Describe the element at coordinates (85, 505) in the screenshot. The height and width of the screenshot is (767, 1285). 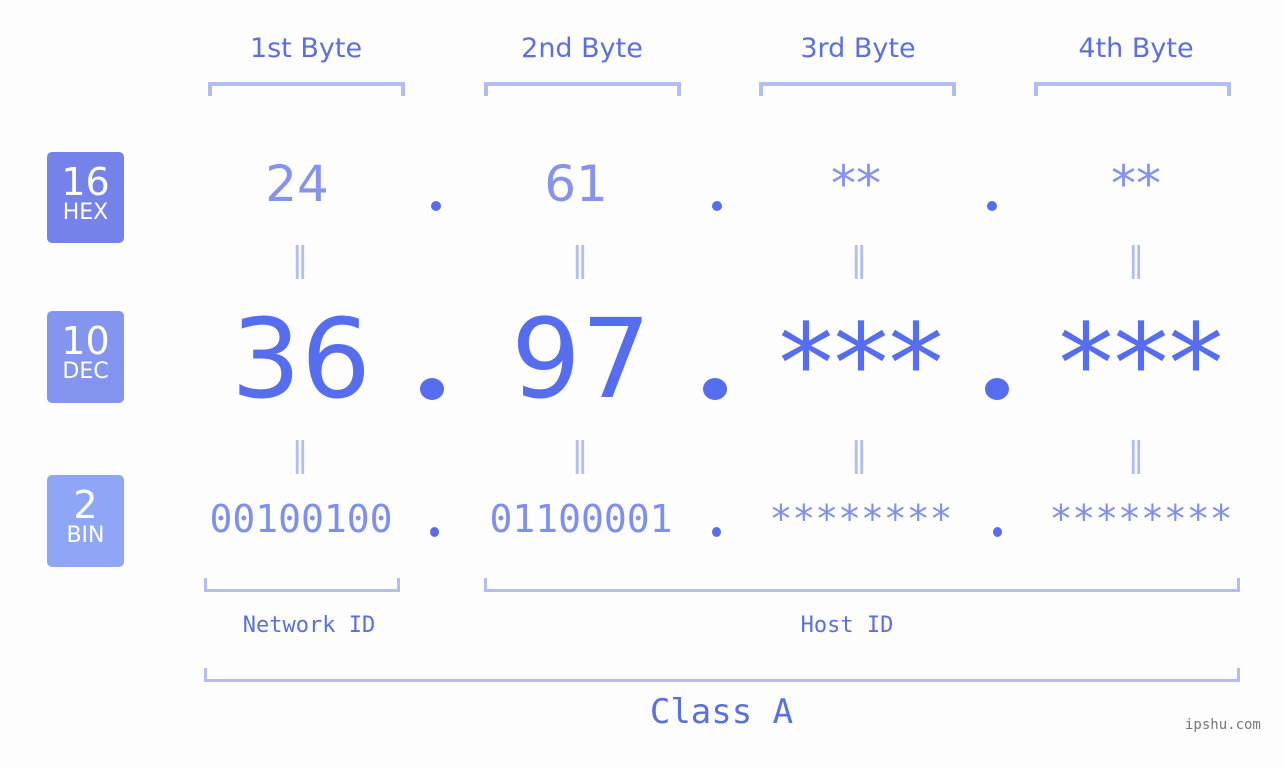
I see `bin-base-number: 2` at that location.